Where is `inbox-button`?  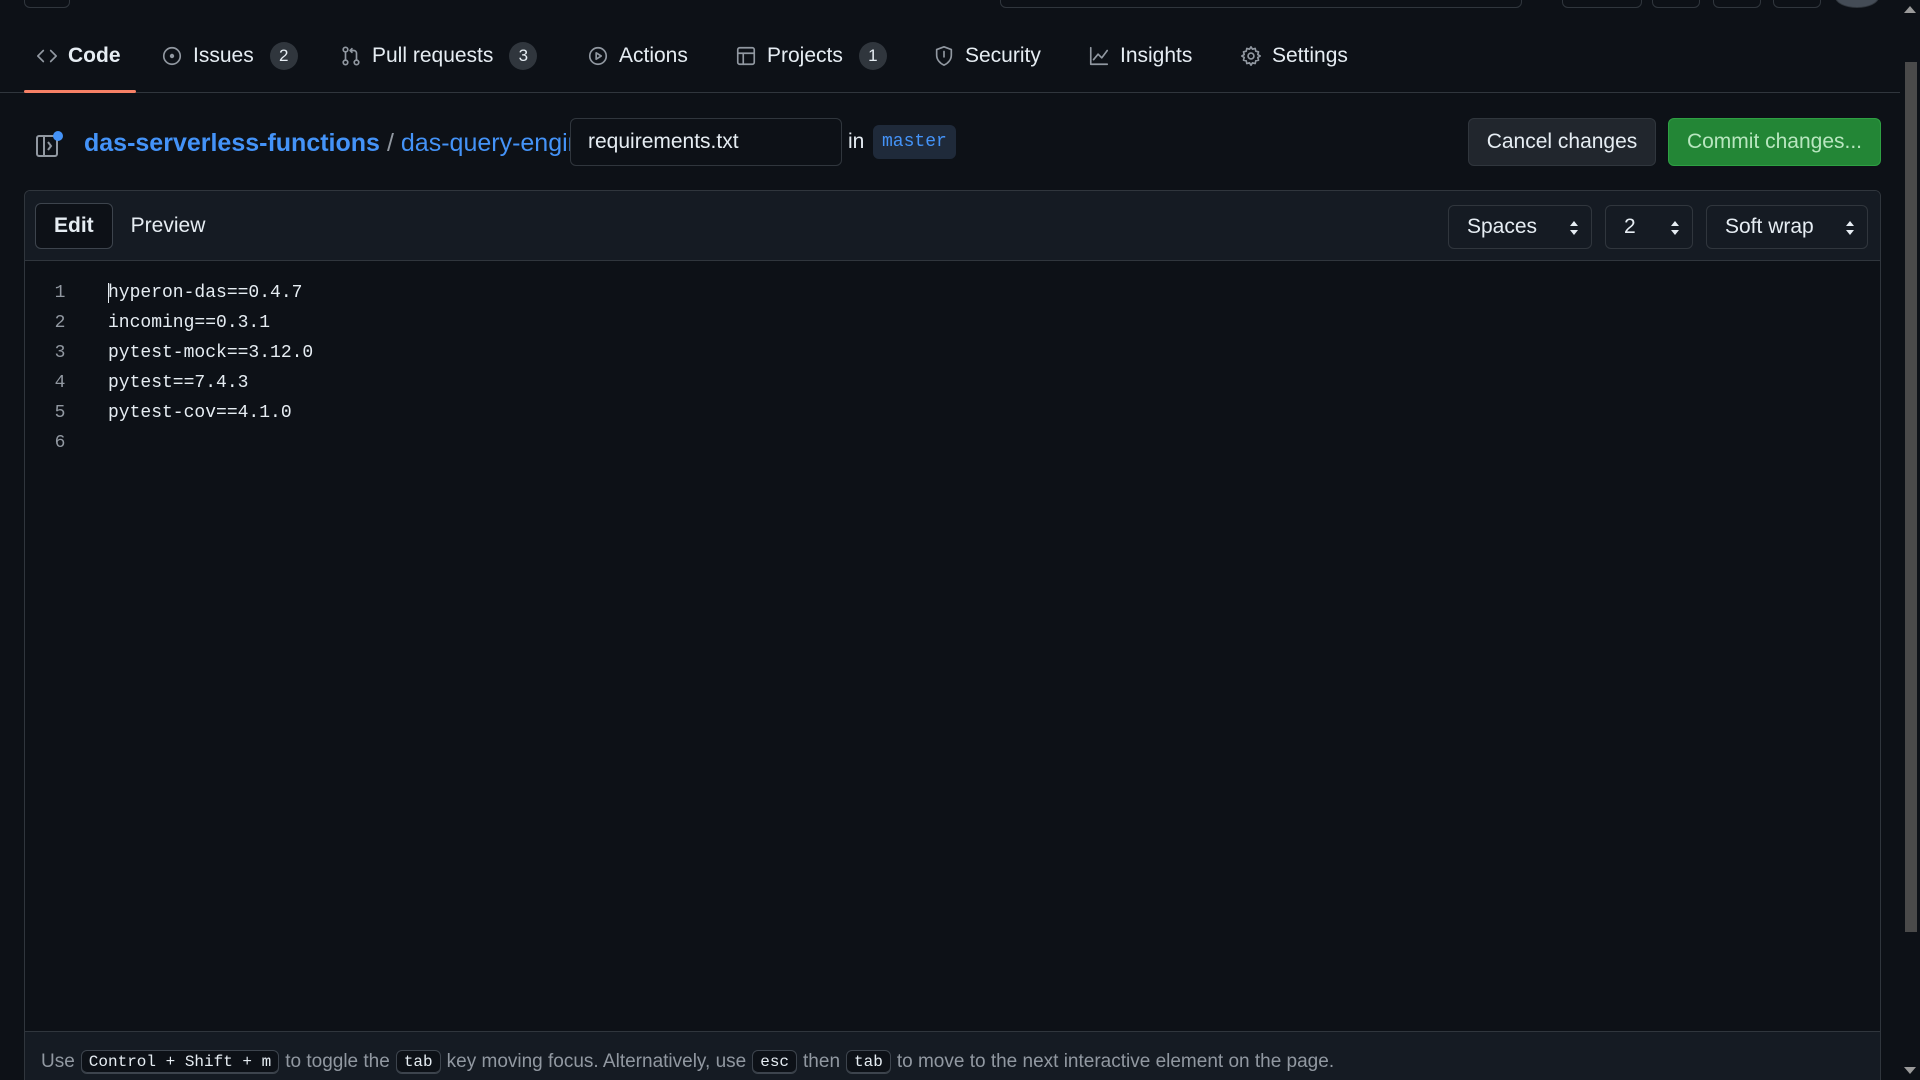 inbox-button is located at coordinates (1797, 4).